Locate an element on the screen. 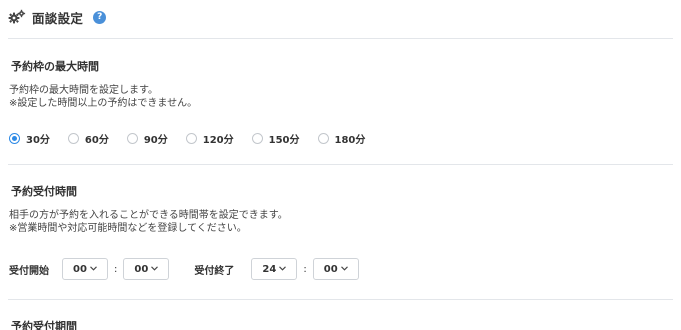 Image resolution: width=681 pixels, height=330 pixels. start-label: 受付開始 is located at coordinates (29, 271).